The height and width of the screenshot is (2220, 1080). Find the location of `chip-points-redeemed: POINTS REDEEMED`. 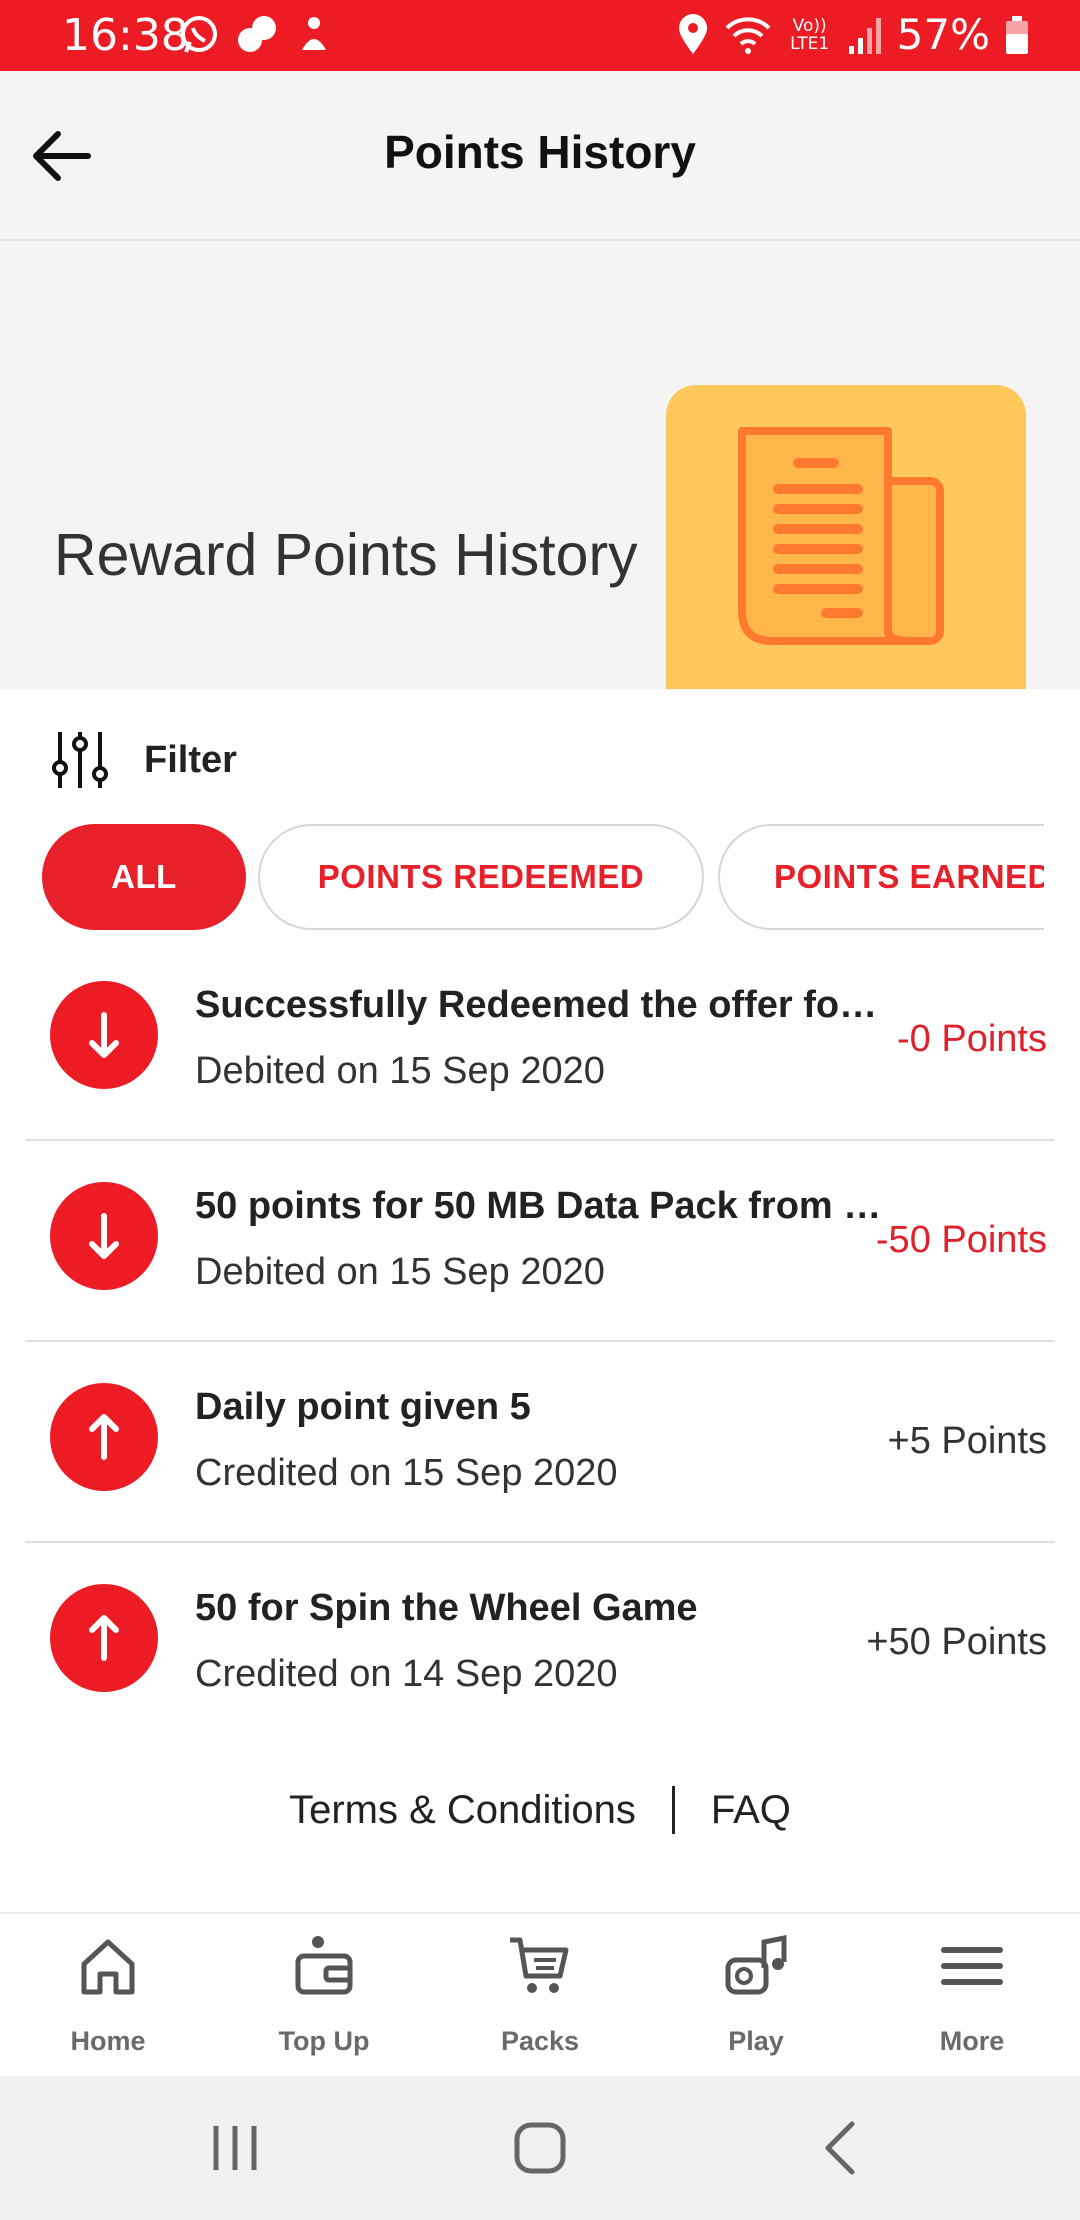

chip-points-redeemed: POINTS REDEEMED is located at coordinates (481, 877).